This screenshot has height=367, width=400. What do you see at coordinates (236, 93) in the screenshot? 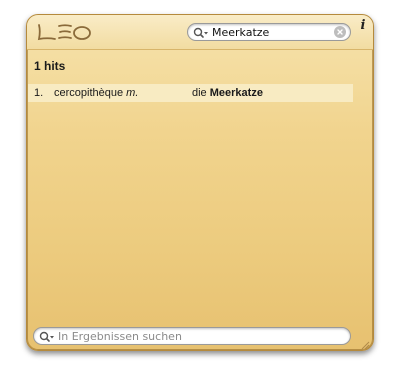
I see `target-word: Meerkatze` at bounding box center [236, 93].